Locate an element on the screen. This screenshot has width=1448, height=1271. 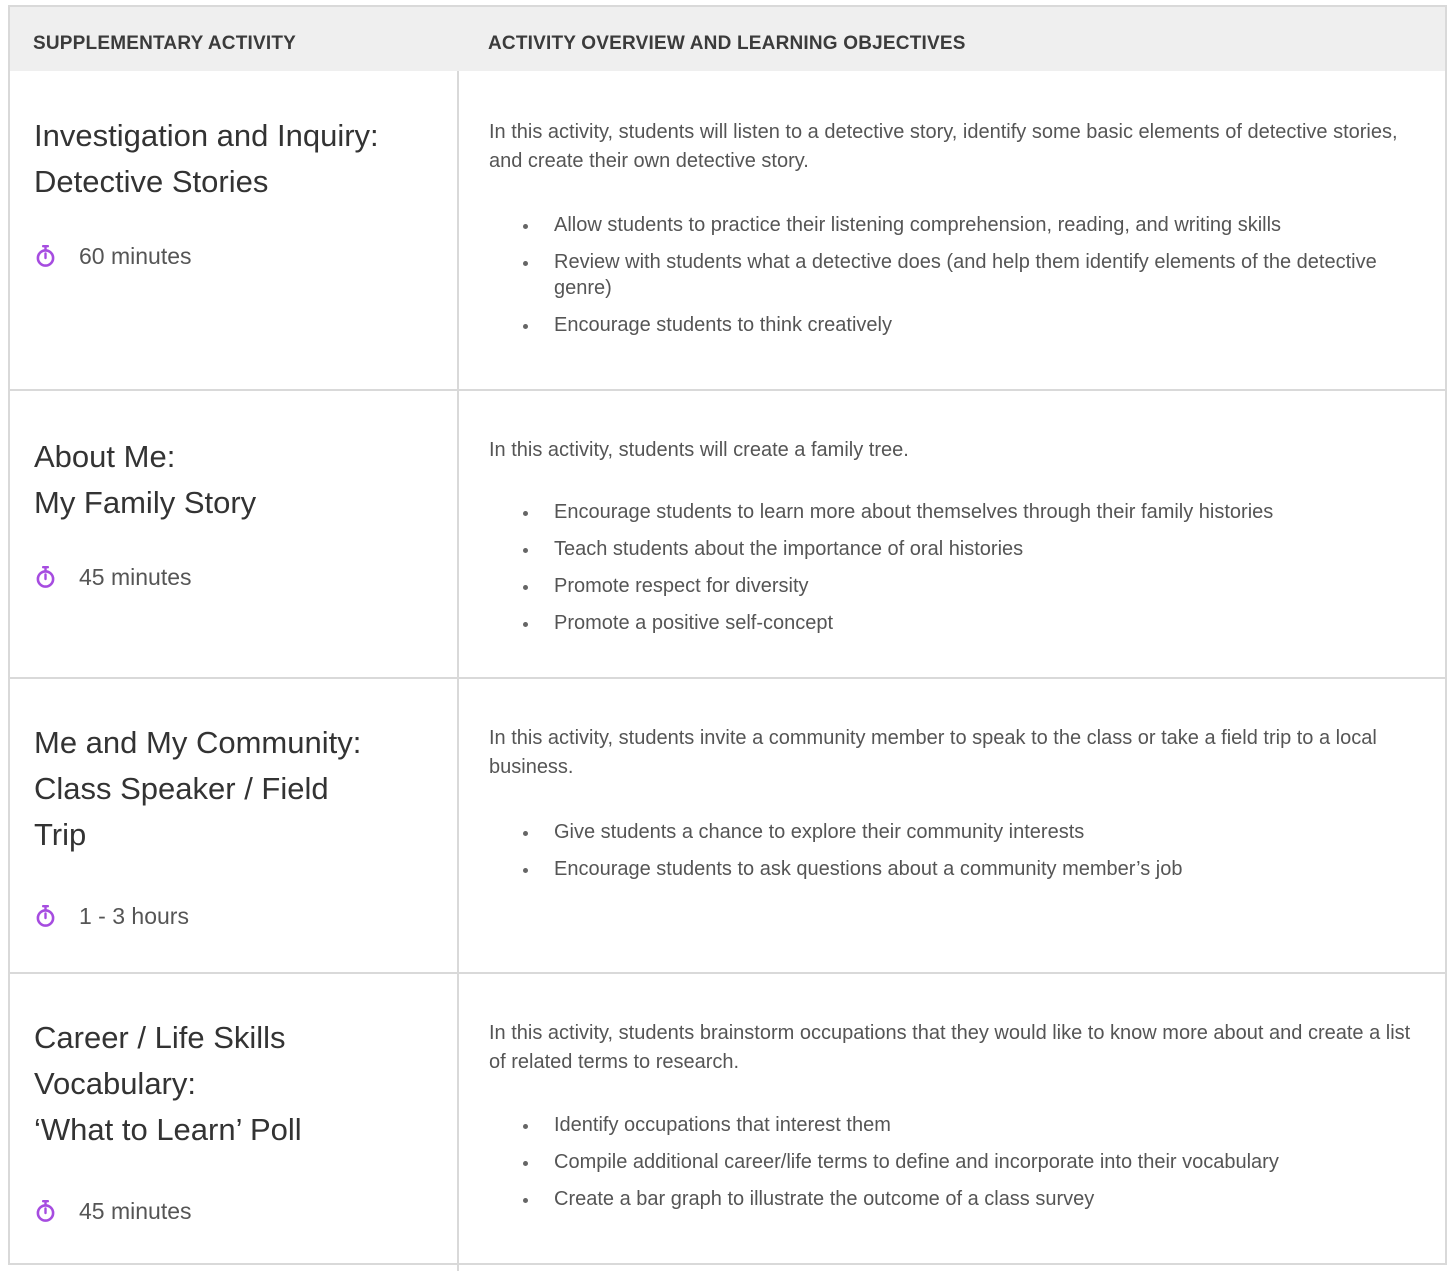
activity-title-line: My Family Story is located at coordinates (145, 502).